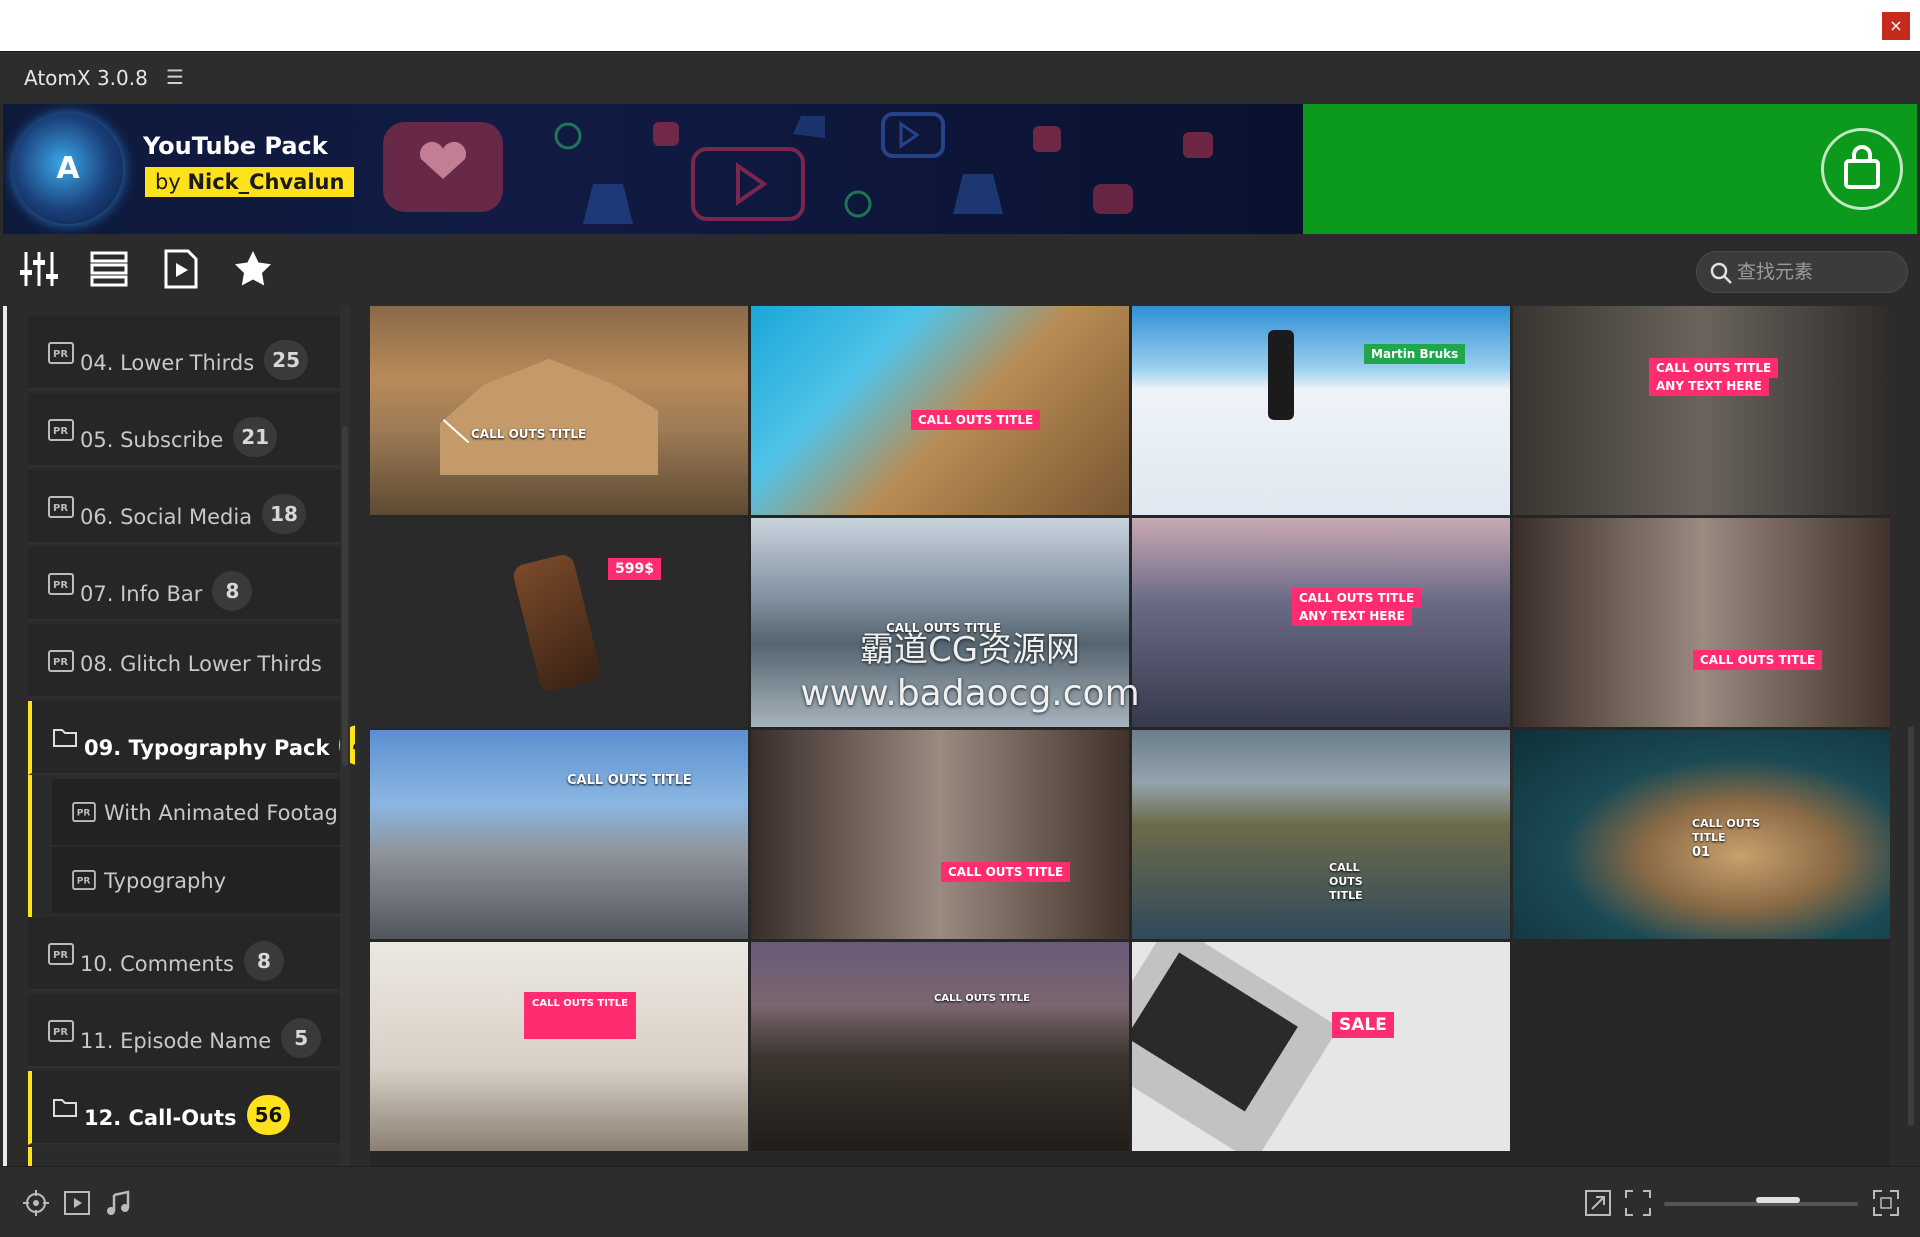 Image resolution: width=1920 pixels, height=1237 pixels. I want to click on sidebar-item-label: 08. Glitch Lower Thirds, so click(201, 664).